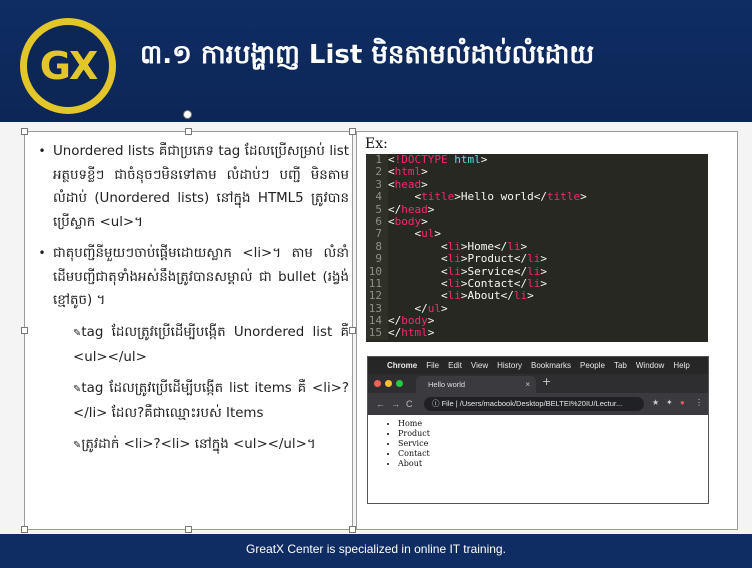 The width and height of the screenshot is (752, 568). I want to click on menu-item-help: Help, so click(681, 365).